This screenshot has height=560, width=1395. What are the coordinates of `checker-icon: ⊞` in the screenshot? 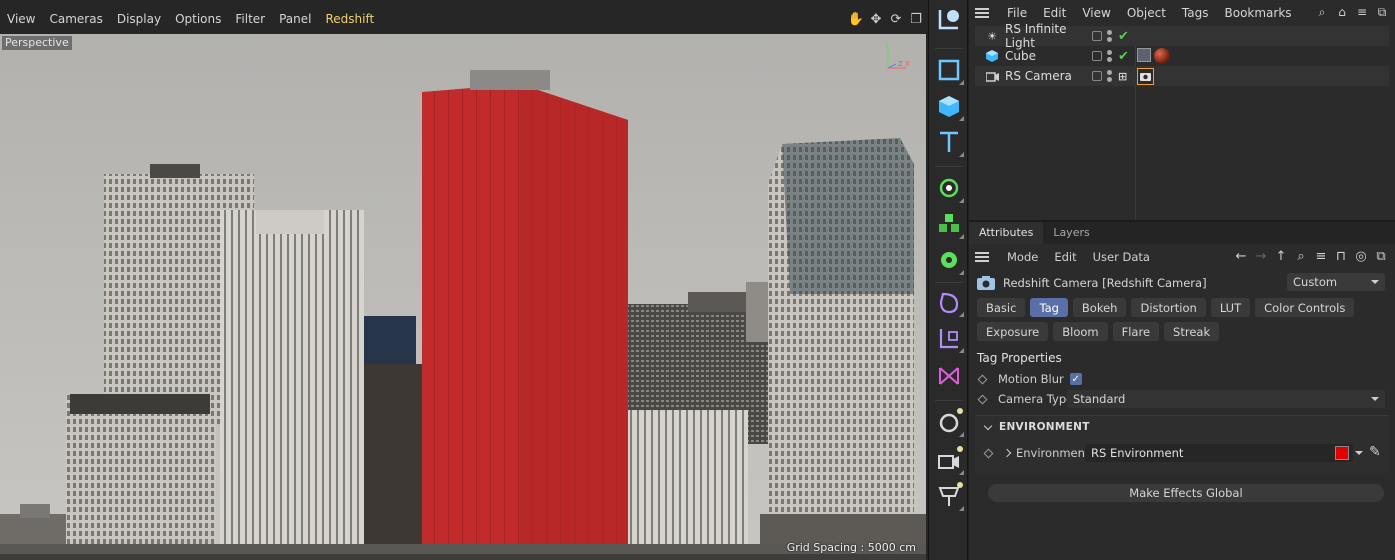 It's located at (1122, 76).